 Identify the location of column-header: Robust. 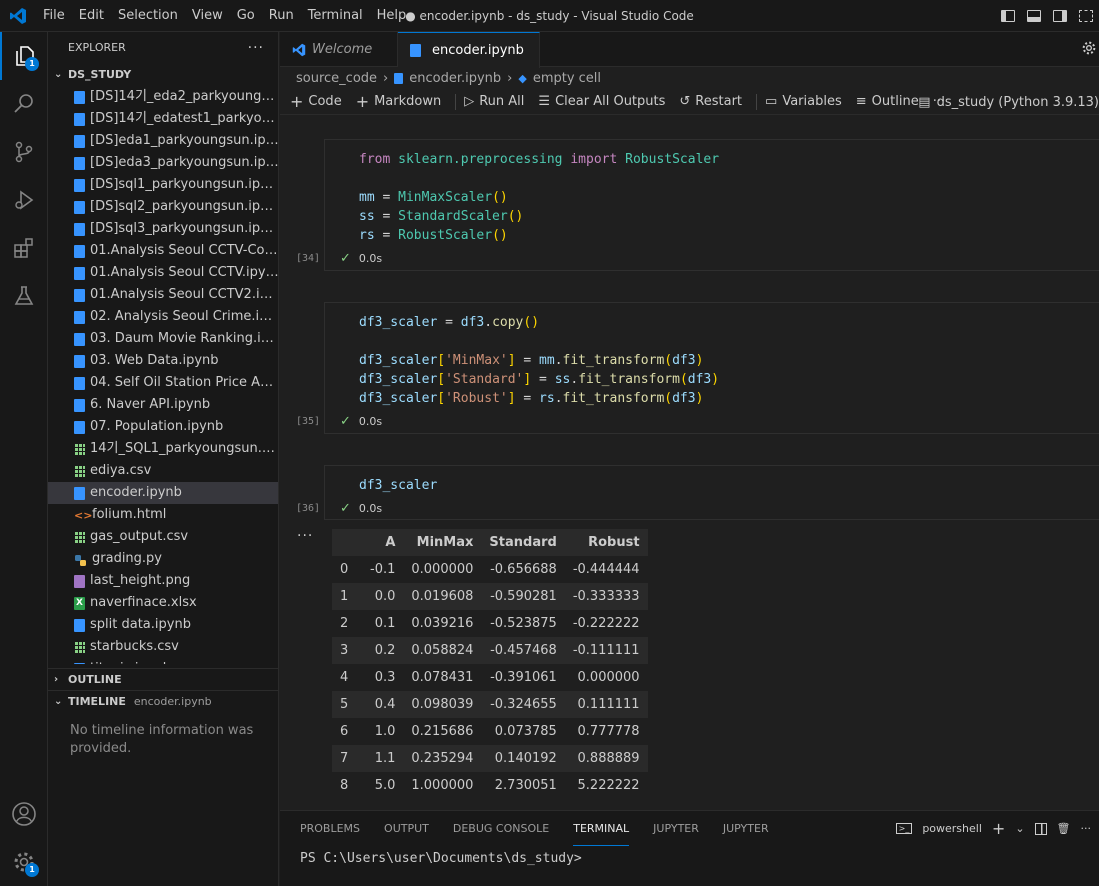
(606, 542).